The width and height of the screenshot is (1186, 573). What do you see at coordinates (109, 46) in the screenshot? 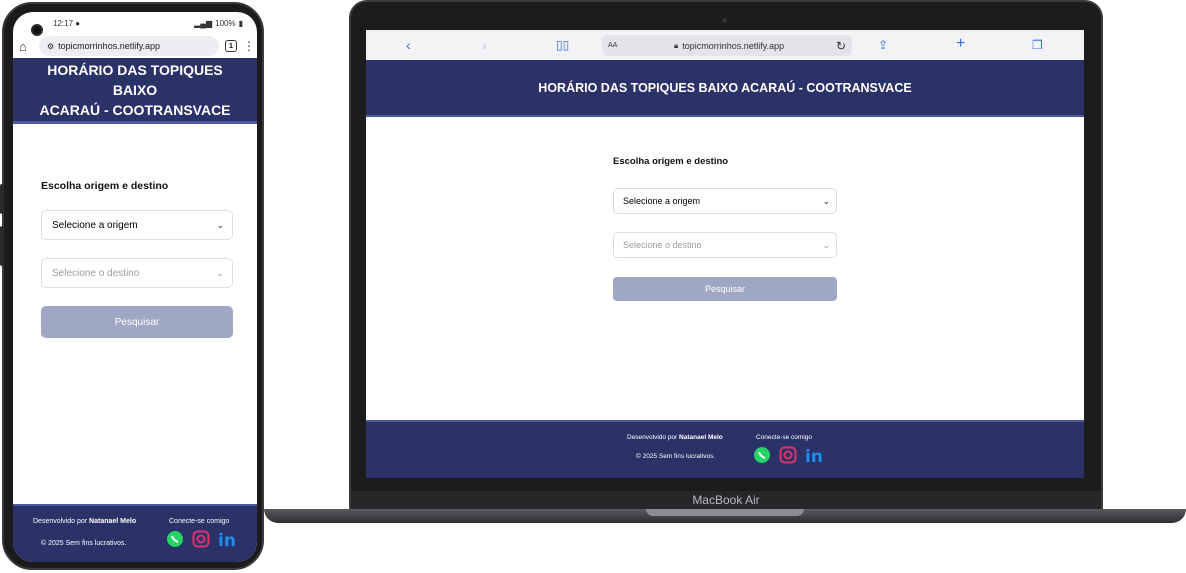
I see `phone-url-text: topicmorrinhos.netlify.app` at bounding box center [109, 46].